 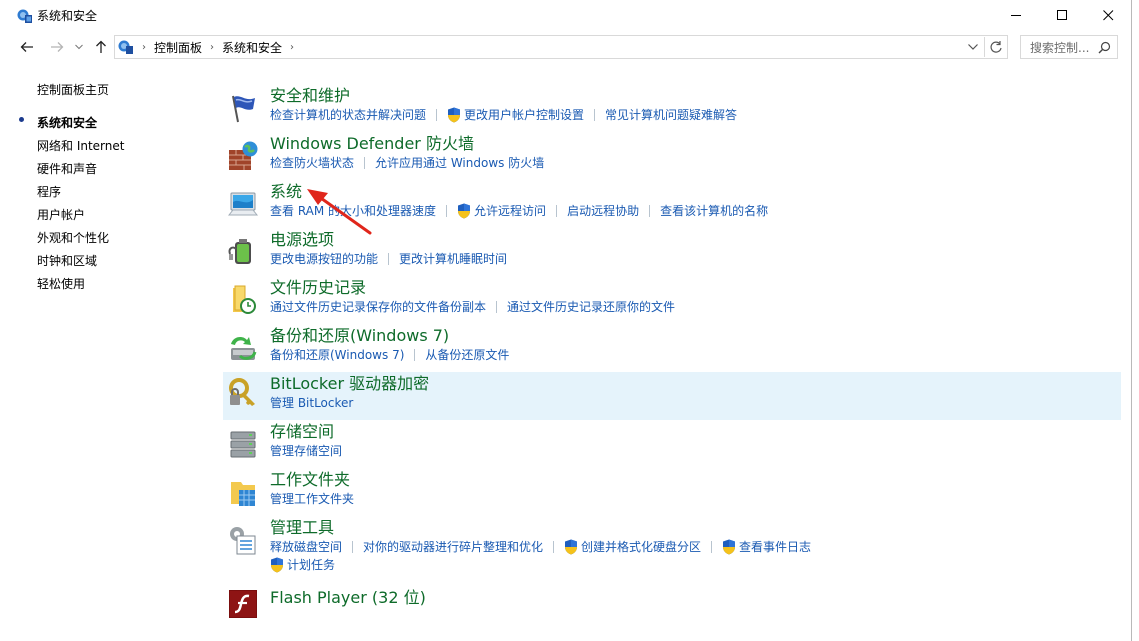 I want to click on category-title: 文件历史记录, so click(x=318, y=288).